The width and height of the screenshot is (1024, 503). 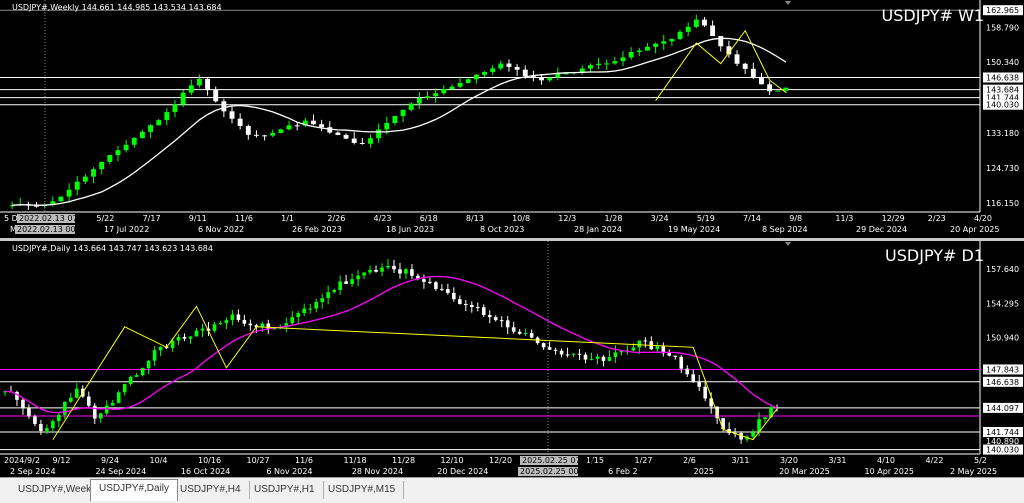 What do you see at coordinates (105, 218) in the screenshot?
I see `time-tick-label: 5/22` at bounding box center [105, 218].